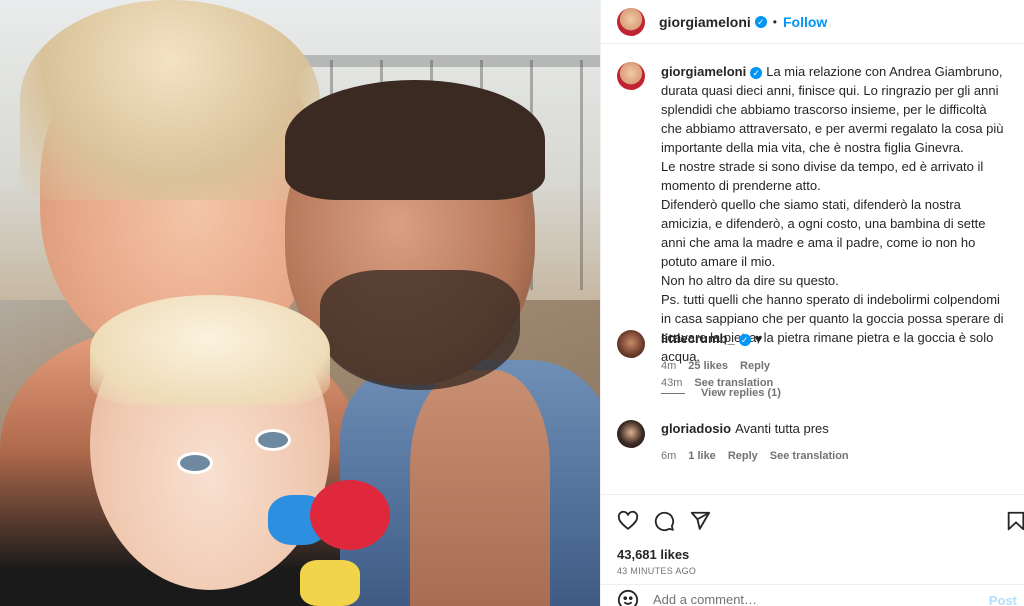 The image size is (1024, 606). I want to click on comment-input, so click(803, 599).